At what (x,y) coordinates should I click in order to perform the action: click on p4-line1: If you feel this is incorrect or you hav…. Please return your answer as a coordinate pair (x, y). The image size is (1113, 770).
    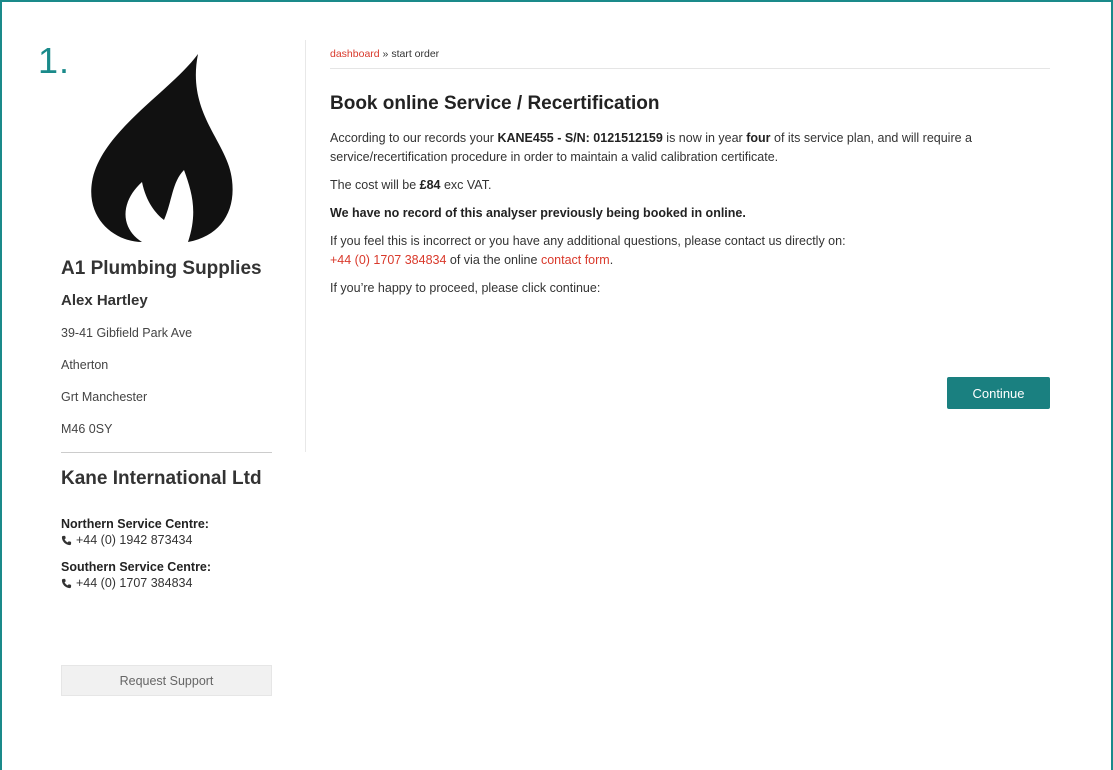
    Looking at the image, I should click on (588, 241).